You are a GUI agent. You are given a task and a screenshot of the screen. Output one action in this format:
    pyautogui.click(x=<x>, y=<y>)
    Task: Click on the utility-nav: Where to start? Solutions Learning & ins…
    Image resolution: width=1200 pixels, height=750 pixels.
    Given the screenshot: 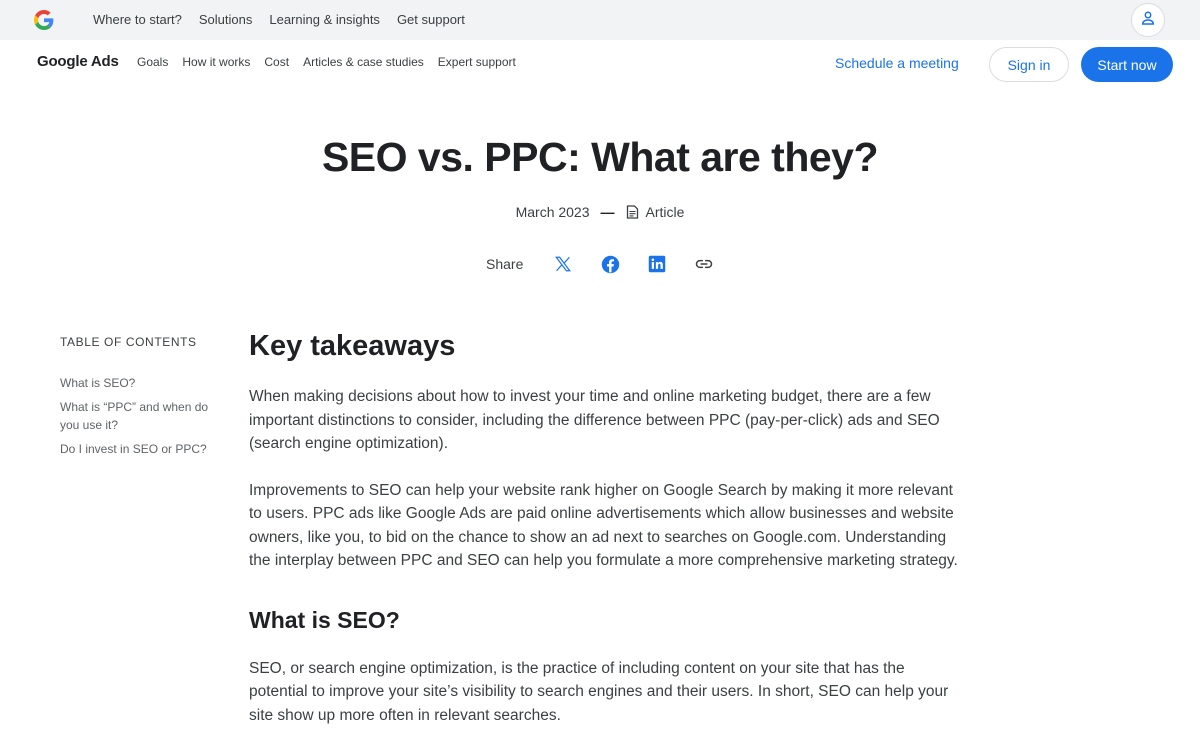 What is the action you would take?
    pyautogui.click(x=287, y=19)
    